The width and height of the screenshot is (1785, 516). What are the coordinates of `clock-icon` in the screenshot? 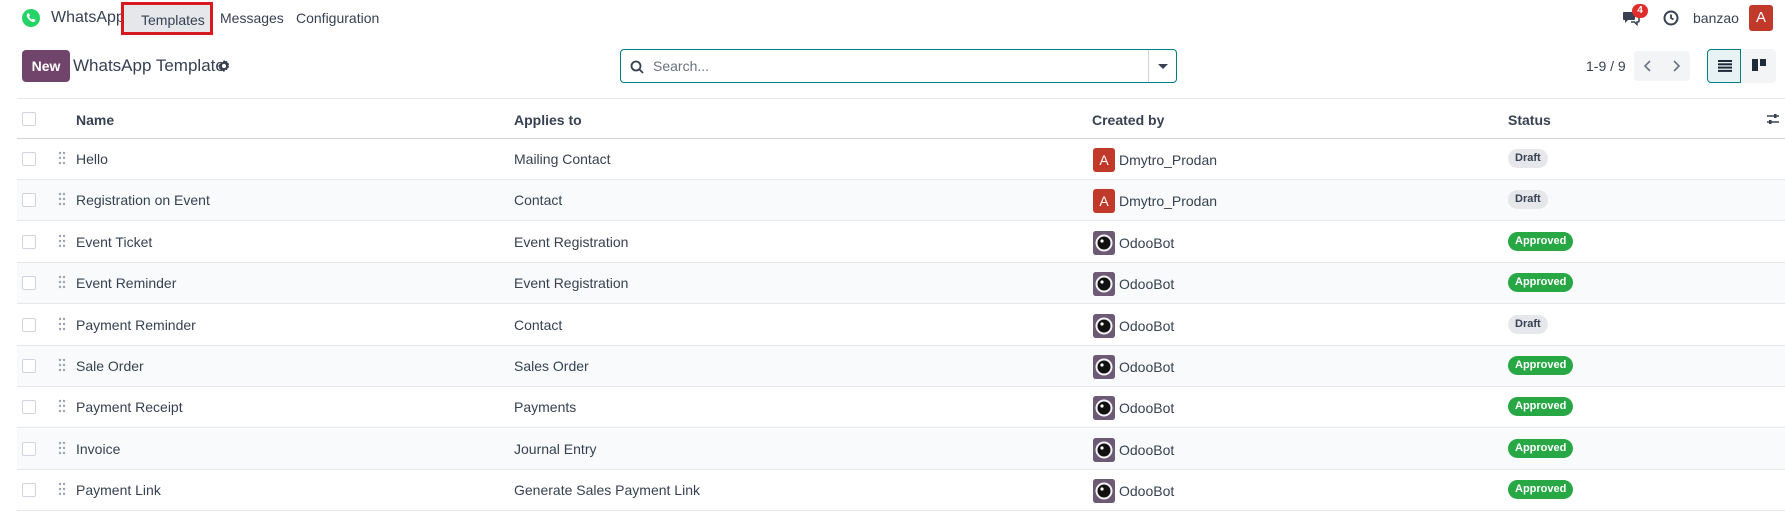 It's located at (1671, 18).